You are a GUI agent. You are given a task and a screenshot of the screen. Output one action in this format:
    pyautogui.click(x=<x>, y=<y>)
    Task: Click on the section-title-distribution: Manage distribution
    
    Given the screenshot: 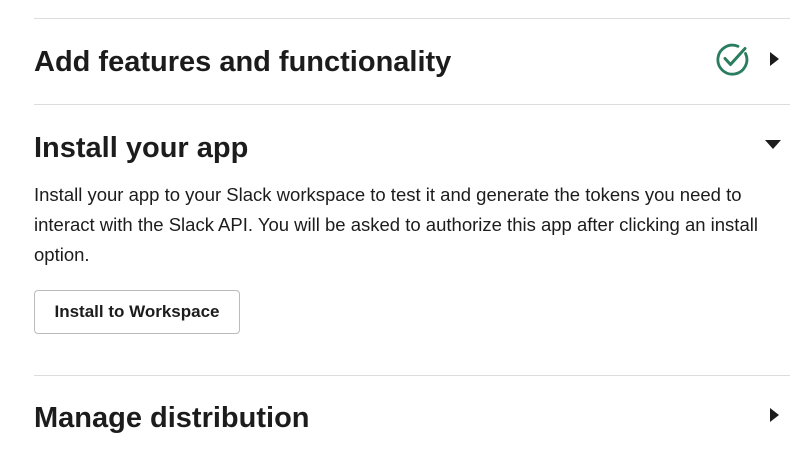 What is the action you would take?
    pyautogui.click(x=172, y=418)
    